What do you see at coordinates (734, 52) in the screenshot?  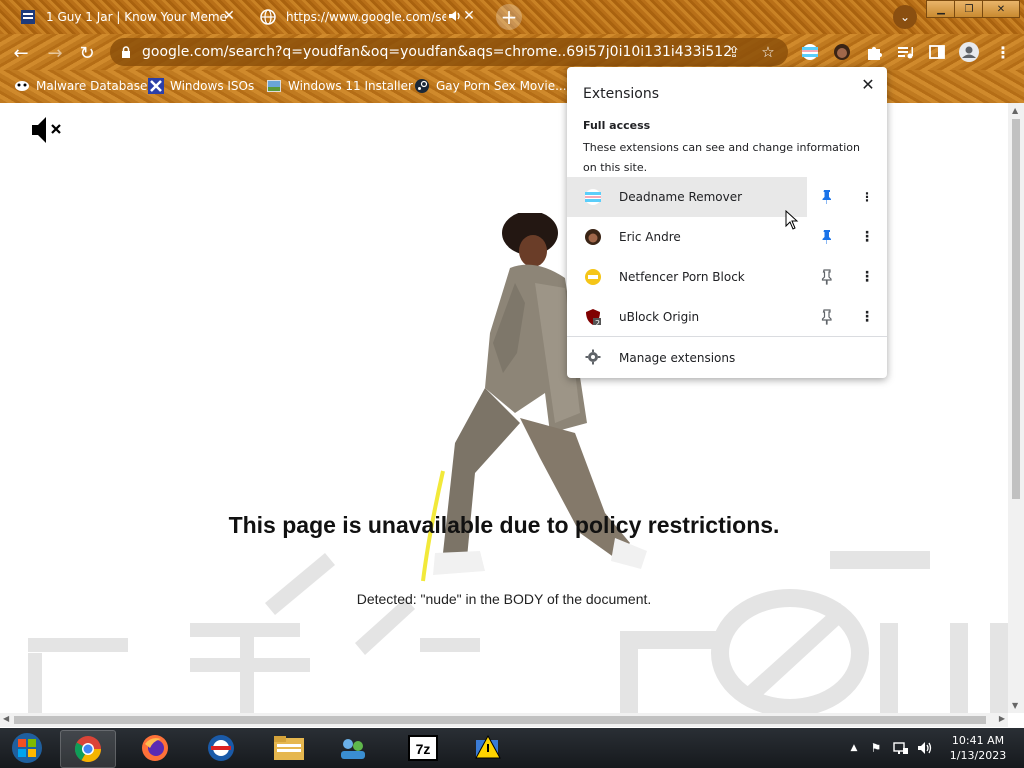 I see `share-icon: ⇪` at bounding box center [734, 52].